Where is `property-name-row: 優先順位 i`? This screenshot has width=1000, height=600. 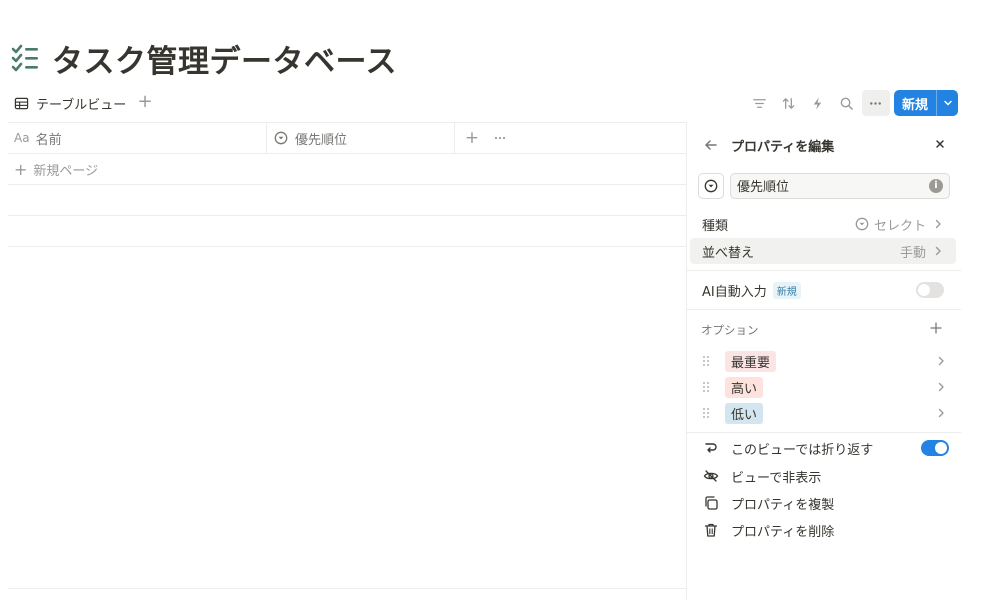
property-name-row: 優先順位 i is located at coordinates (824, 185).